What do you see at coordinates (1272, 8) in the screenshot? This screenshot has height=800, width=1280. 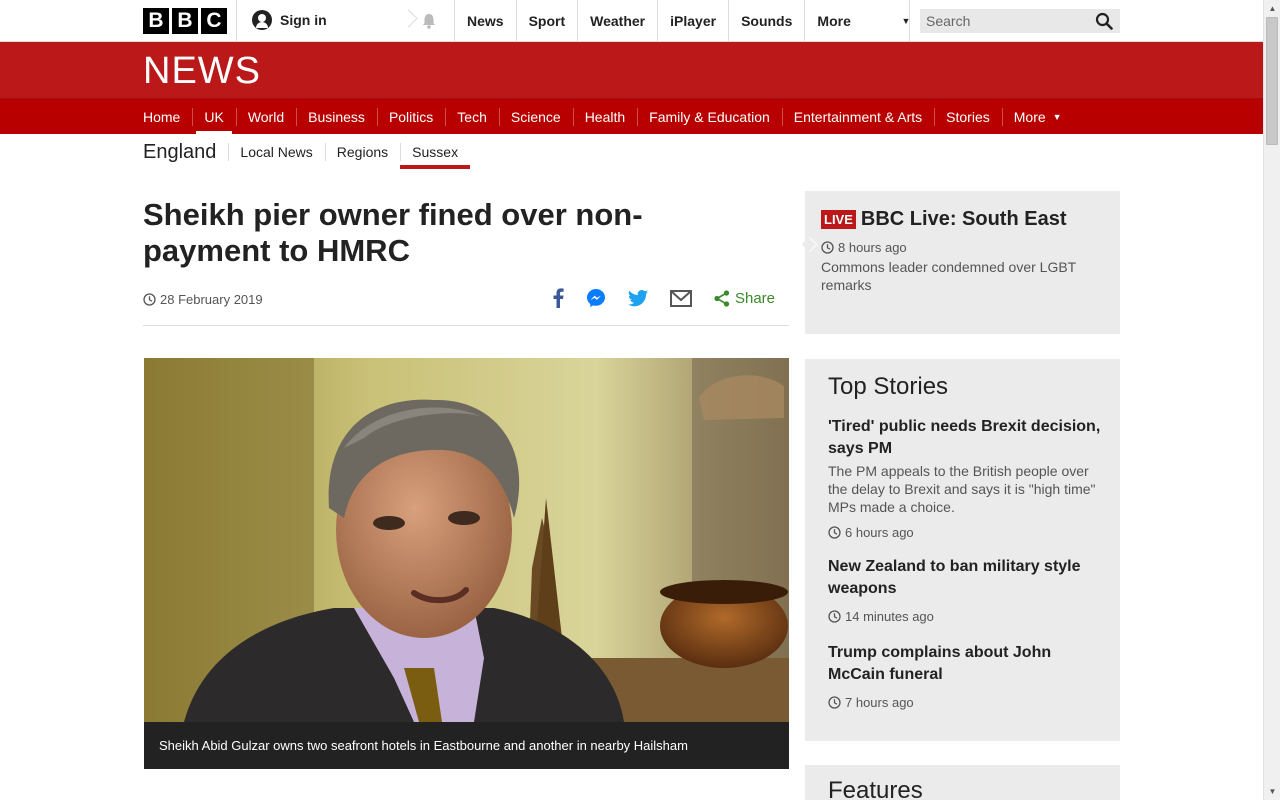 I see `scroll-up-arrow-icon: ▲` at bounding box center [1272, 8].